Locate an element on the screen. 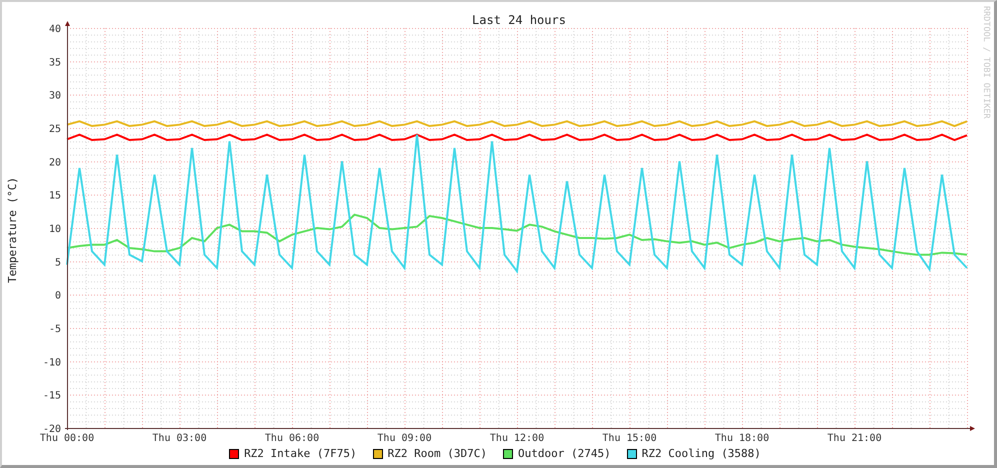 The width and height of the screenshot is (997, 468). y-tick-label: 0 is located at coordinates (57, 296).